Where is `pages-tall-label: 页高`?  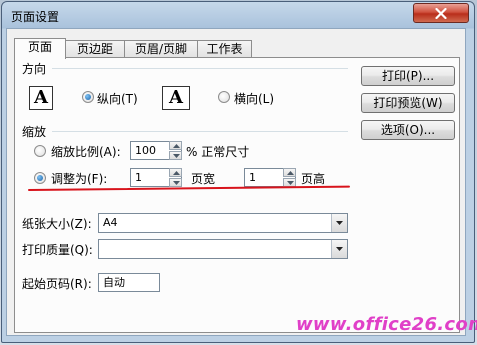
pages-tall-label: 页高 is located at coordinates (313, 179).